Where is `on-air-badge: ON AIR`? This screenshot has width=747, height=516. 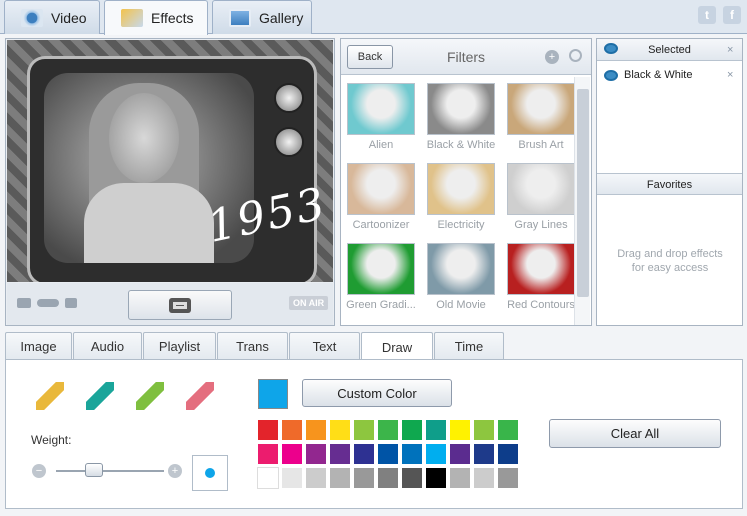 on-air-badge: ON AIR is located at coordinates (309, 303).